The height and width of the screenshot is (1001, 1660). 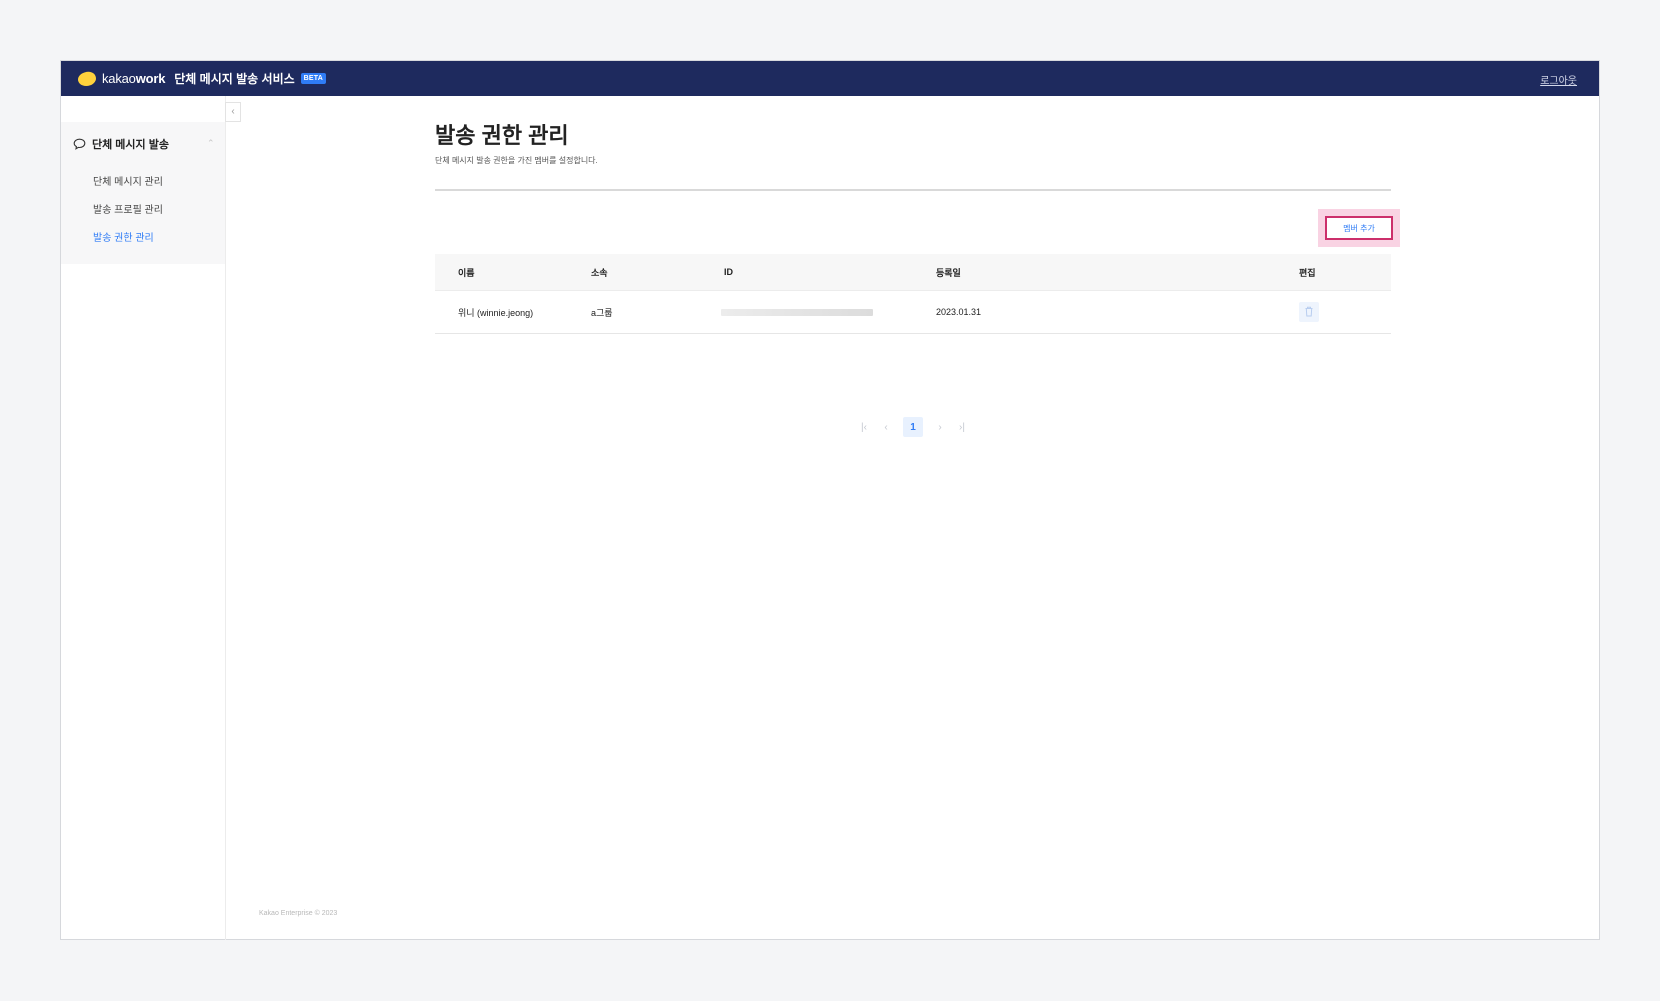 I want to click on column-header-group: 소속, so click(x=599, y=272).